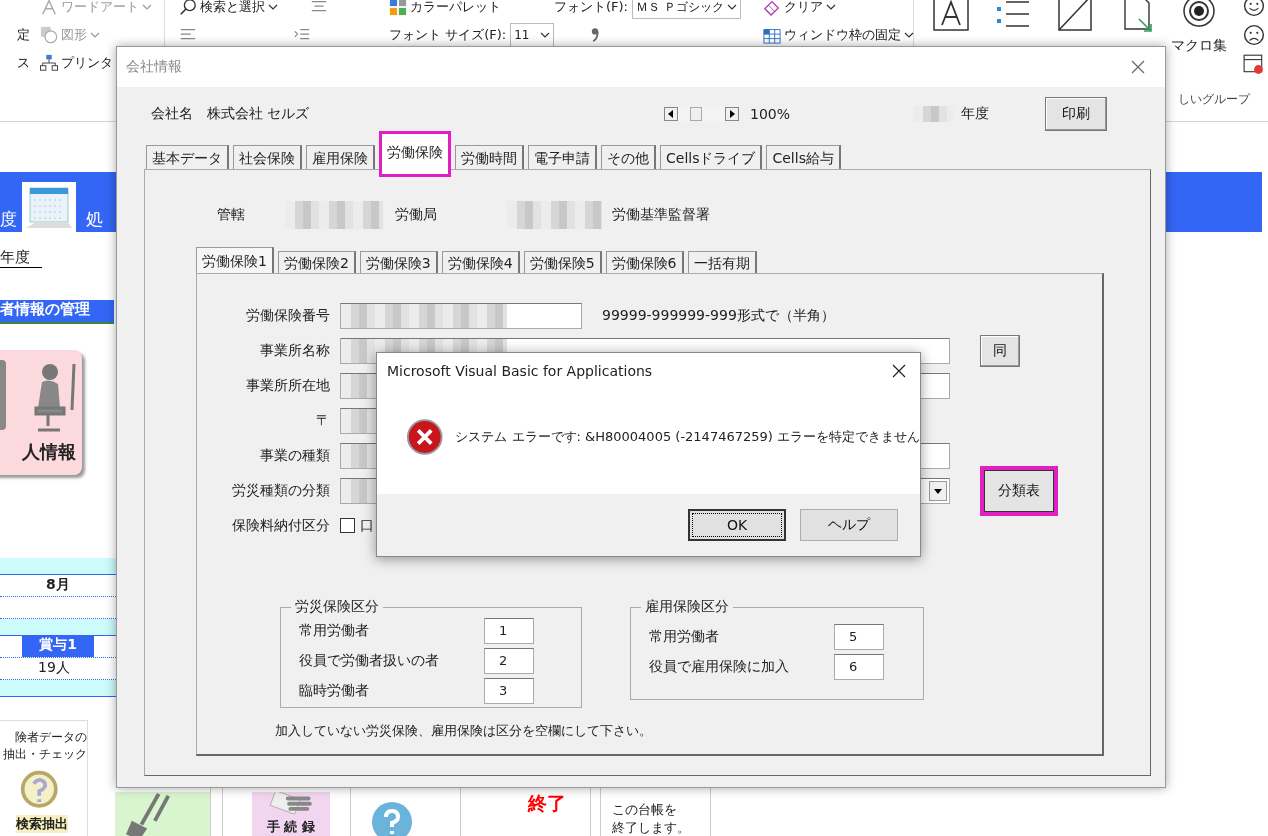  Describe the element at coordinates (1075, 16) in the screenshot. I see `slashed-square-icon` at that location.